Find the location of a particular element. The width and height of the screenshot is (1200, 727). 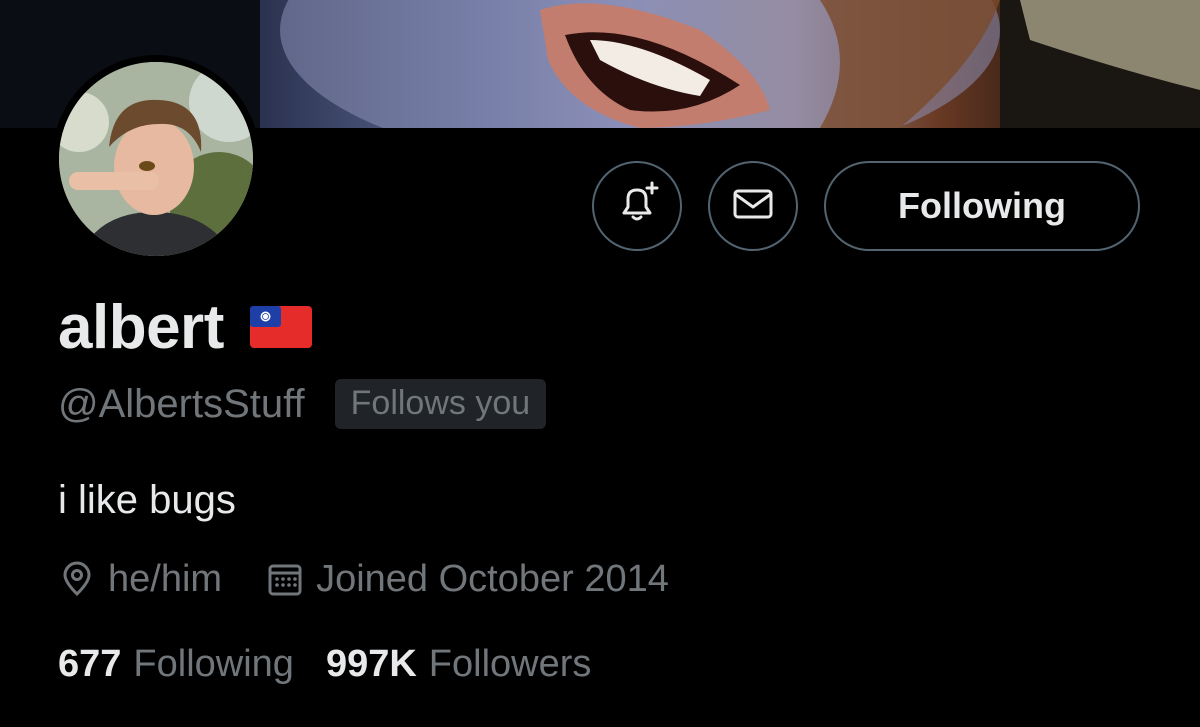

following-stat-link: 677 Following is located at coordinates (176, 664).